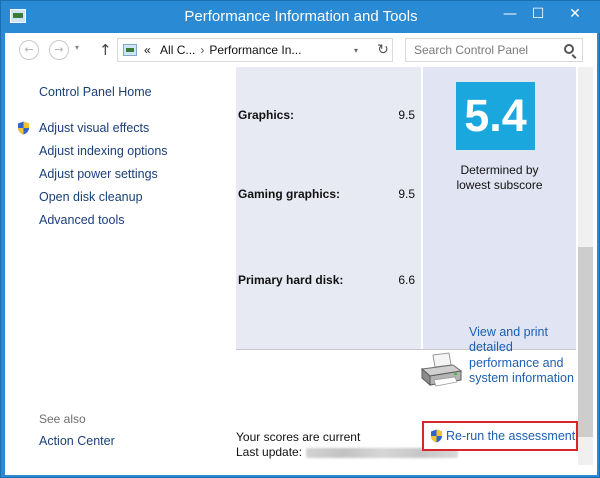  Describe the element at coordinates (298, 437) in the screenshot. I see `scores-status: Your scores are current` at that location.